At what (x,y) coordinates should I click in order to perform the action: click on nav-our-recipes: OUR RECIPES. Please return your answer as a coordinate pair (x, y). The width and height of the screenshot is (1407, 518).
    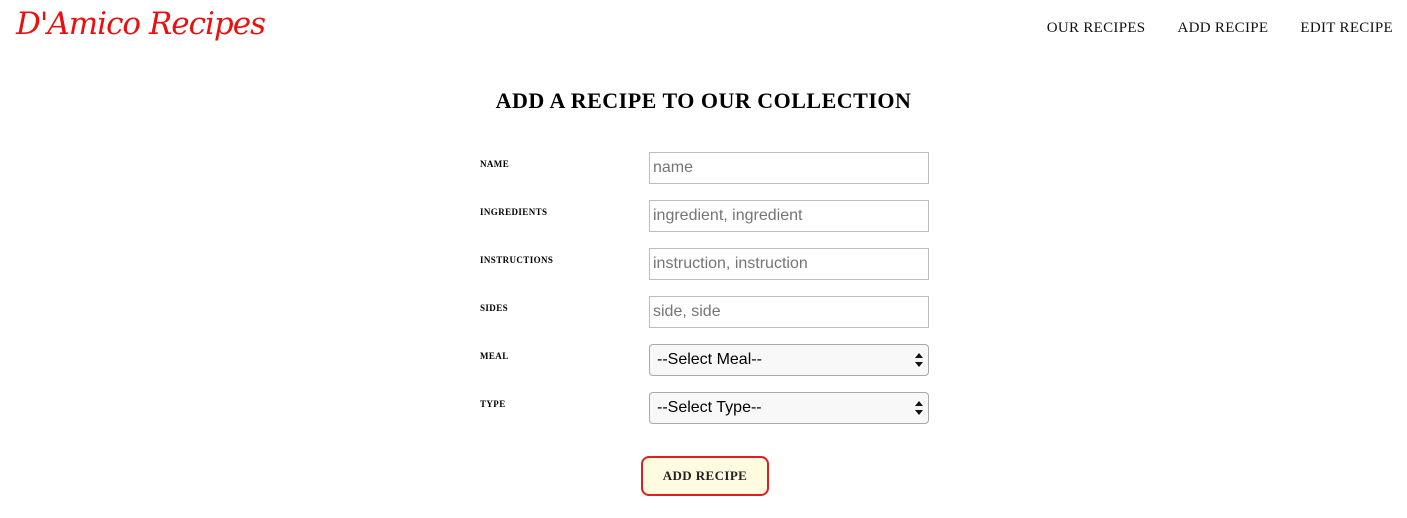
    Looking at the image, I should click on (1096, 28).